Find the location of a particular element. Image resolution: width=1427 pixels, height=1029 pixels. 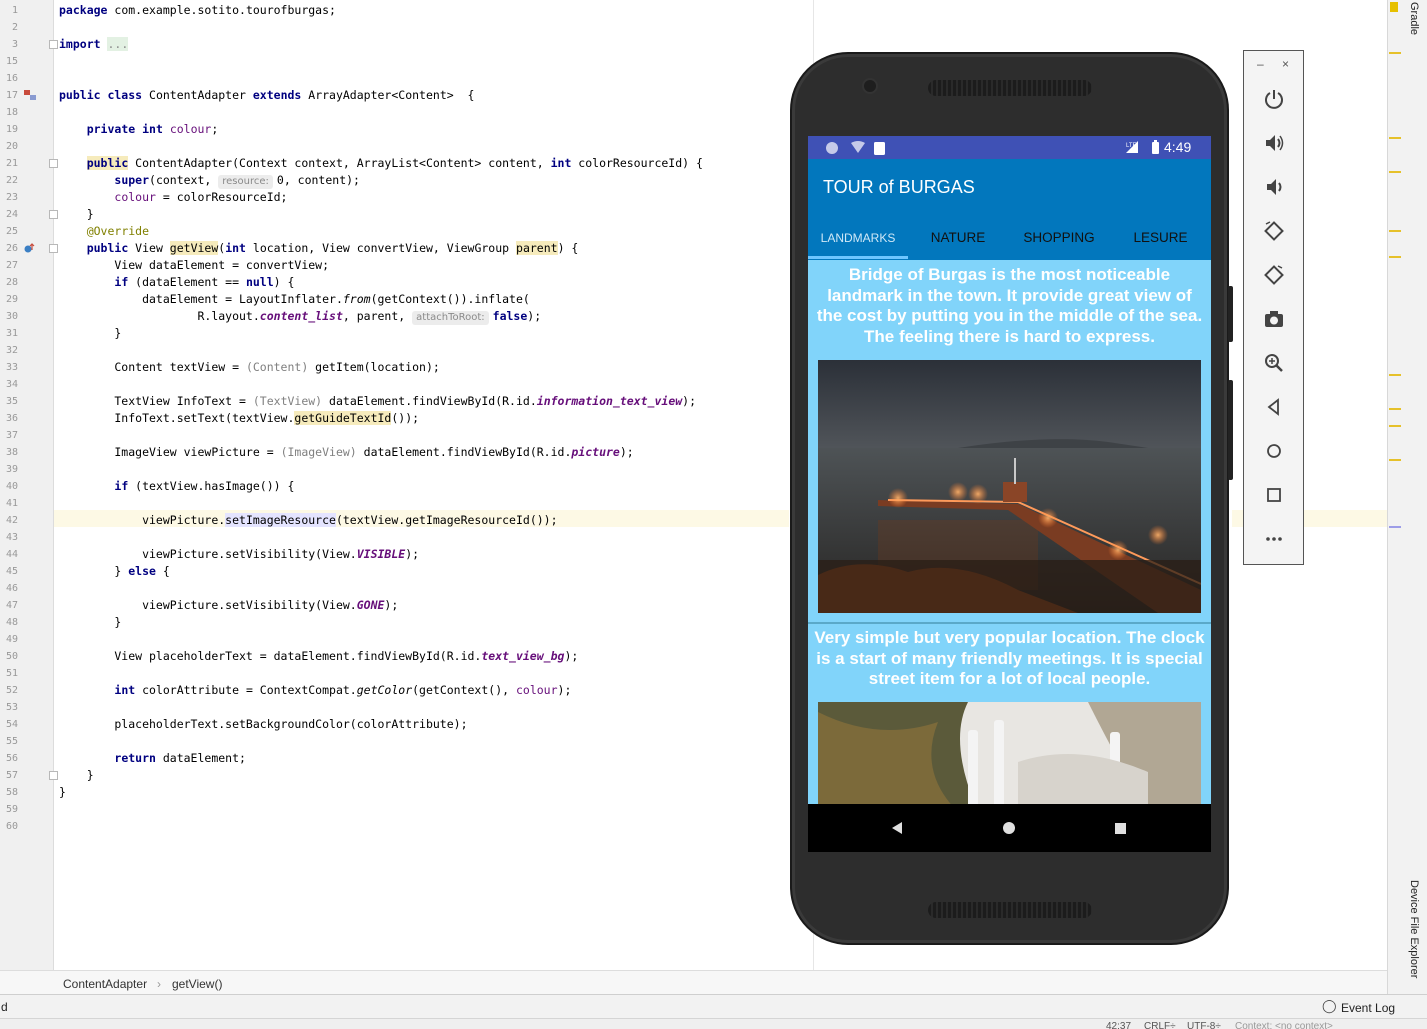

code-line: if (textView.hasImage()) { is located at coordinates (176, 486).